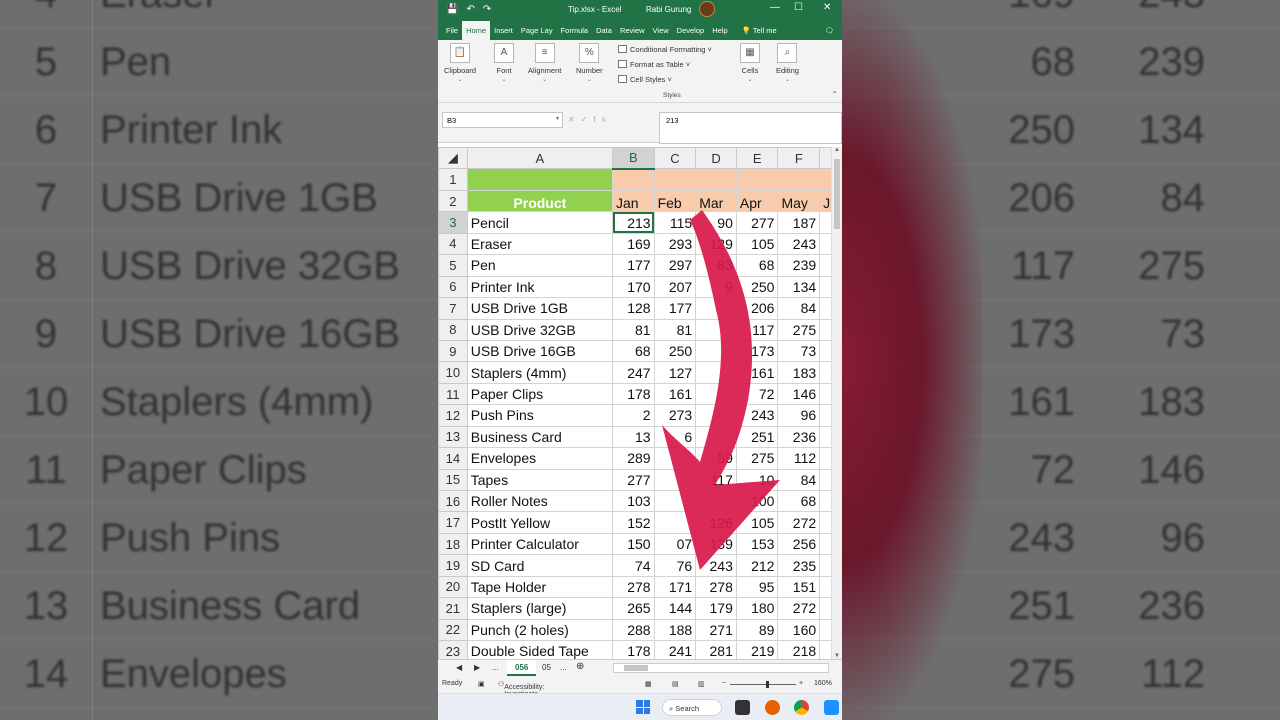 The image size is (1280, 720). What do you see at coordinates (837, 194) in the screenshot?
I see `vertical-scroll-thumb` at bounding box center [837, 194].